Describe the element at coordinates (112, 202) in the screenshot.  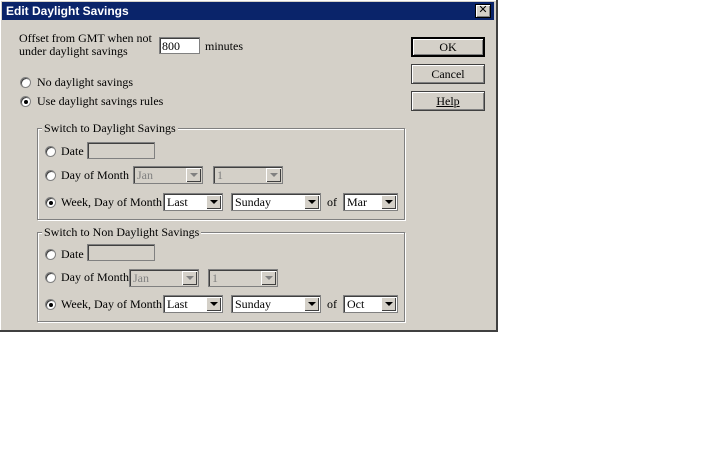
I see `to-dst-wdom-label: Week, Day of Month` at that location.